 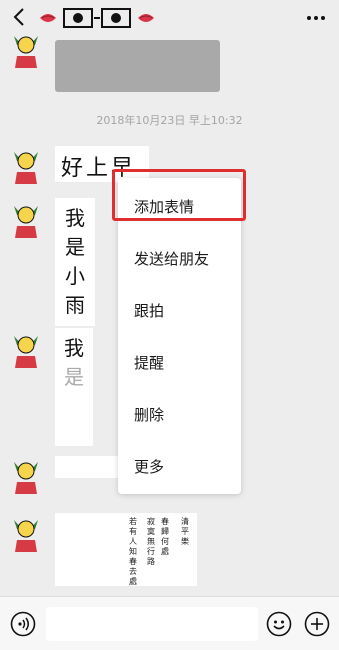 What do you see at coordinates (87, 467) in the screenshot?
I see `sticker-message` at bounding box center [87, 467].